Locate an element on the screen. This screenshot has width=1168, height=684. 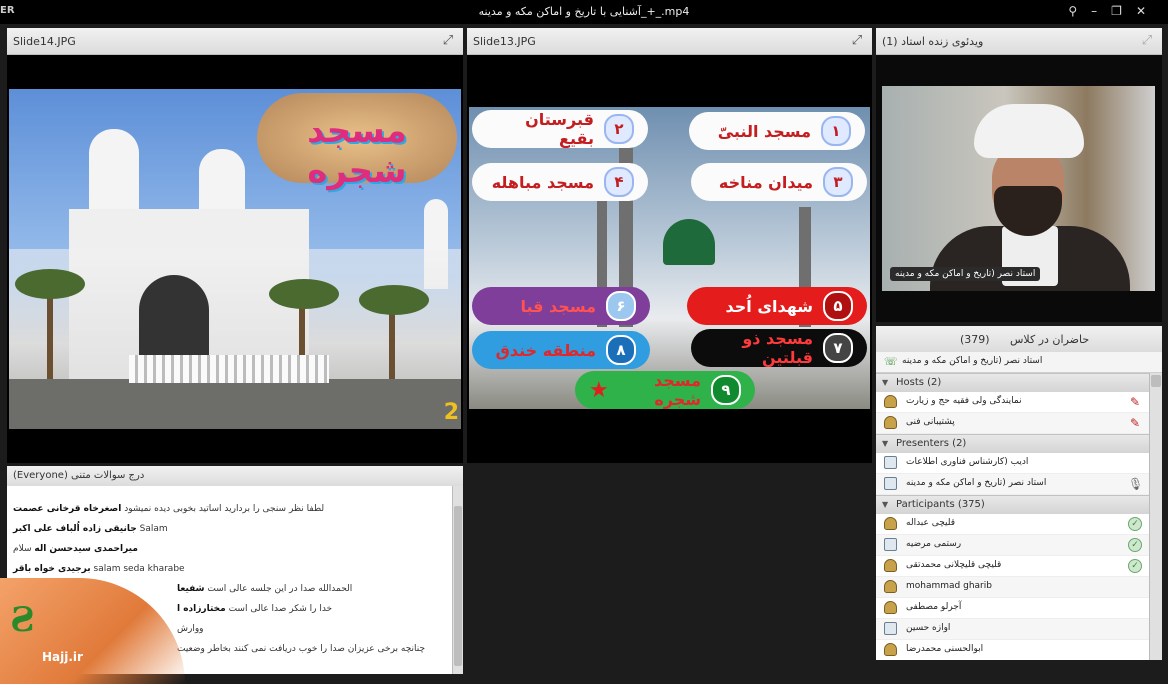
pin-icon: ⚲ is located at coordinates (1079, 11).